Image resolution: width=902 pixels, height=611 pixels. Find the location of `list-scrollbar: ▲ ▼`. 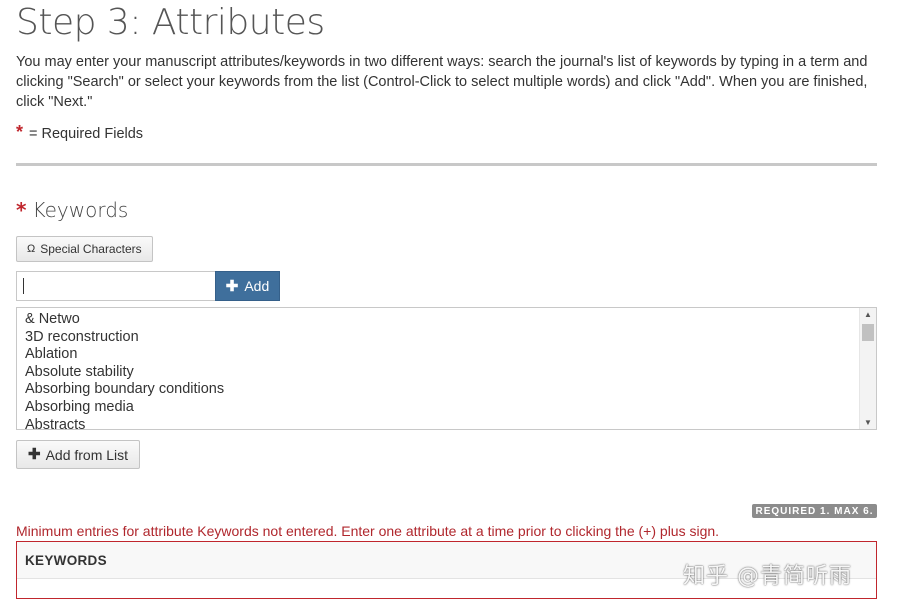

list-scrollbar: ▲ ▼ is located at coordinates (867, 368).